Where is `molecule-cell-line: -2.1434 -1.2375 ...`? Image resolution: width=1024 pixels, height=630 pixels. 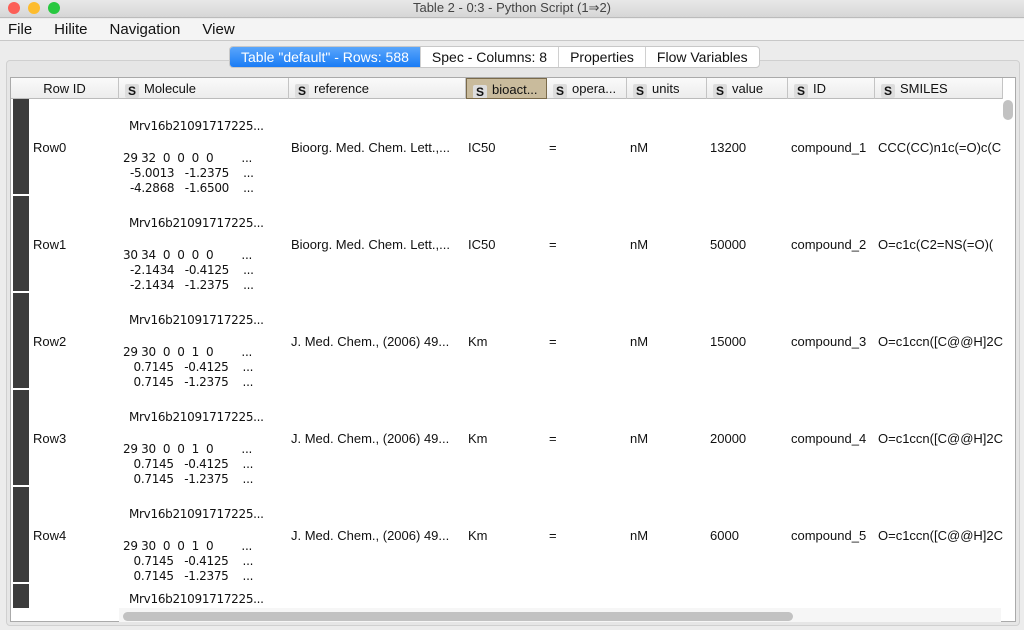 molecule-cell-line: -2.1434 -1.2375 ... is located at coordinates (188, 285).